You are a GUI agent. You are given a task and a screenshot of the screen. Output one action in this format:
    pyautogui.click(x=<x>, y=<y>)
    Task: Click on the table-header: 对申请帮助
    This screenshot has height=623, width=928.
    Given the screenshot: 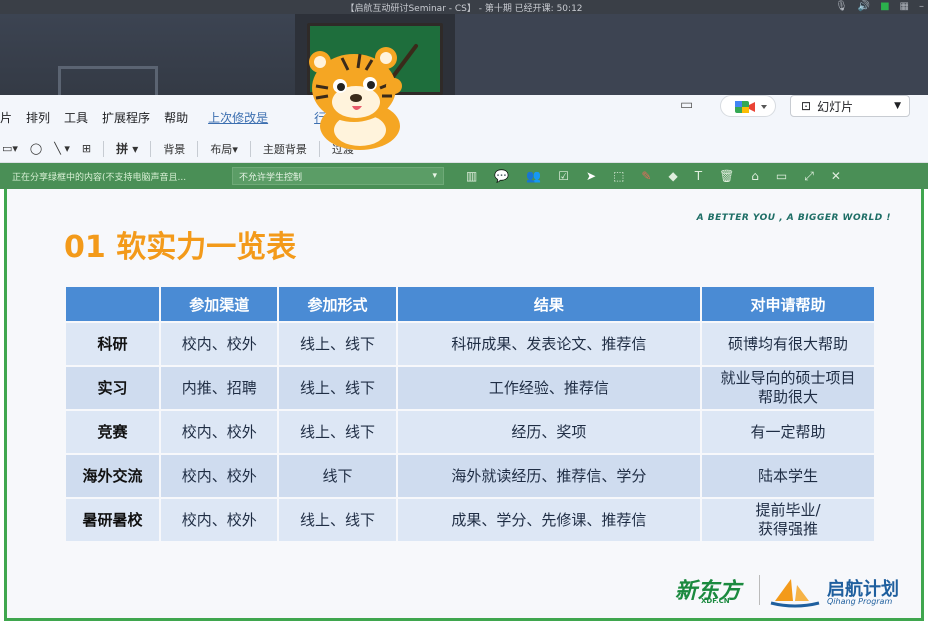 What is the action you would take?
    pyautogui.click(x=788, y=304)
    